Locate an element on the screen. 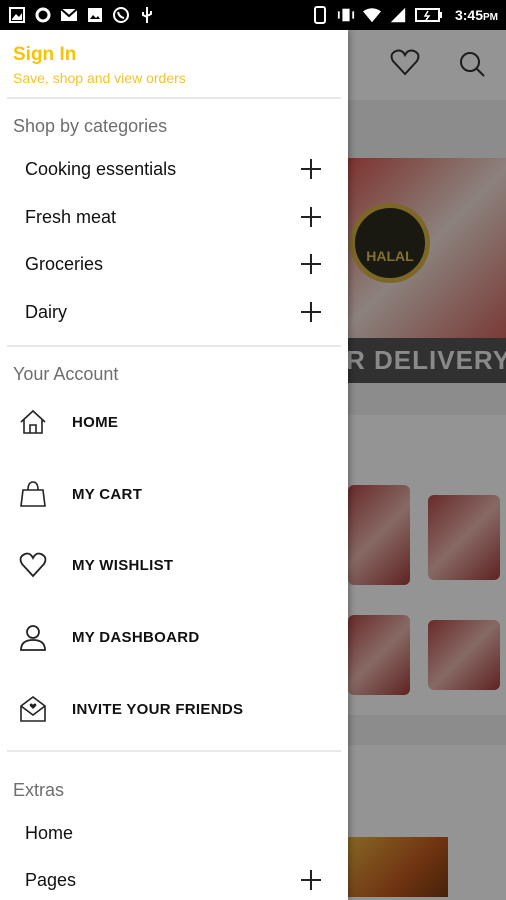 Image resolution: width=506 pixels, height=900 pixels. sign-in-title: Sign In is located at coordinates (99, 55).